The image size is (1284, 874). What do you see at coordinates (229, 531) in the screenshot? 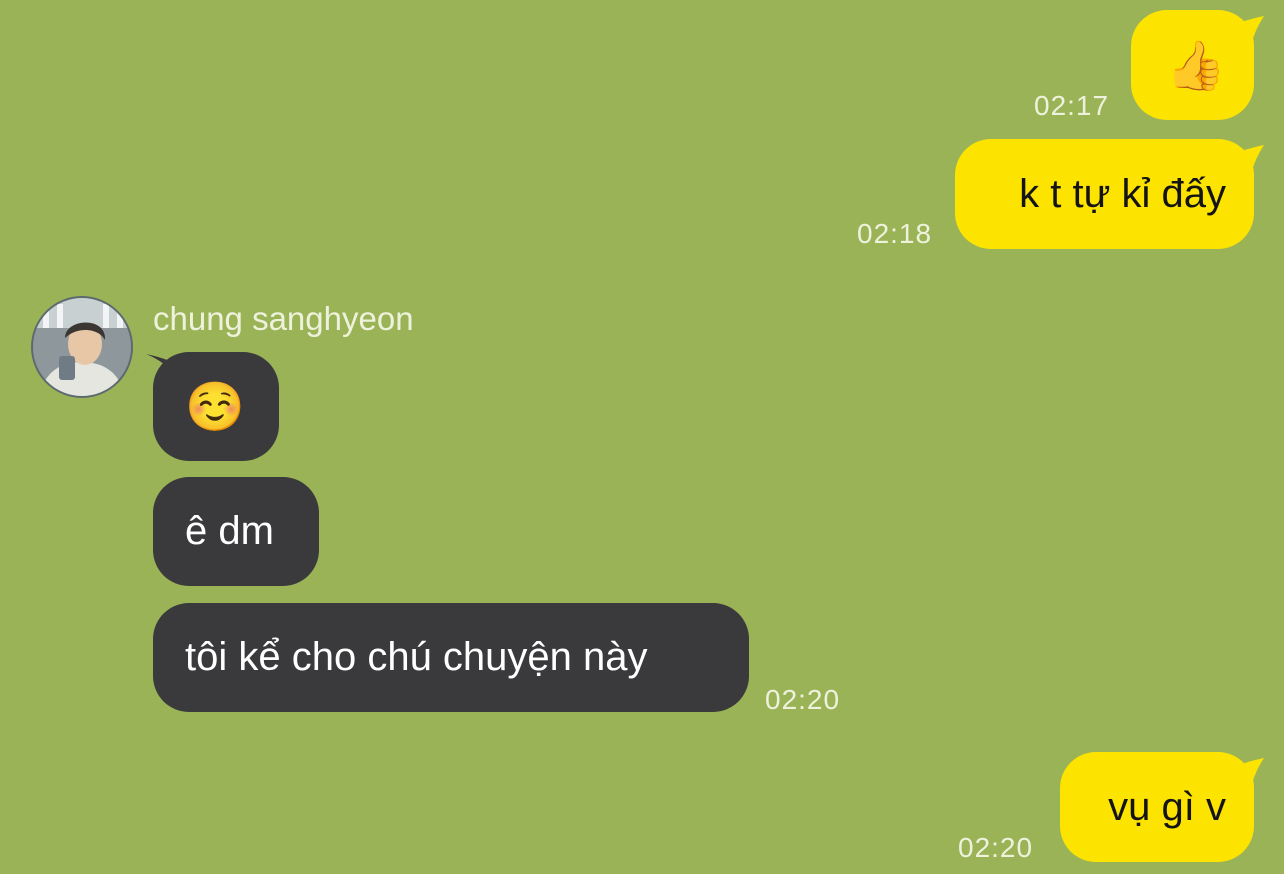
I see `message-text: ê dm` at bounding box center [229, 531].